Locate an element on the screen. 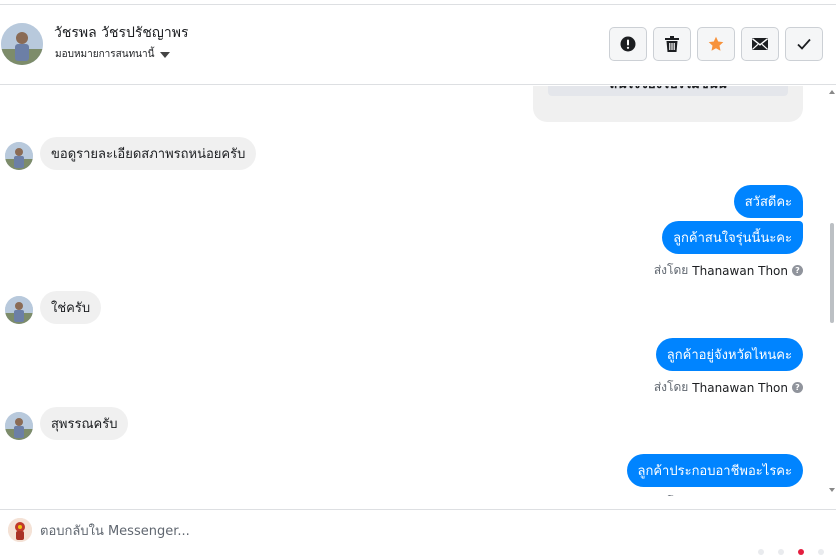 The width and height of the screenshot is (836, 555). incoming-message: ขอดูรายละเอียดสภาพรถหน่อยครับ is located at coordinates (148, 153).